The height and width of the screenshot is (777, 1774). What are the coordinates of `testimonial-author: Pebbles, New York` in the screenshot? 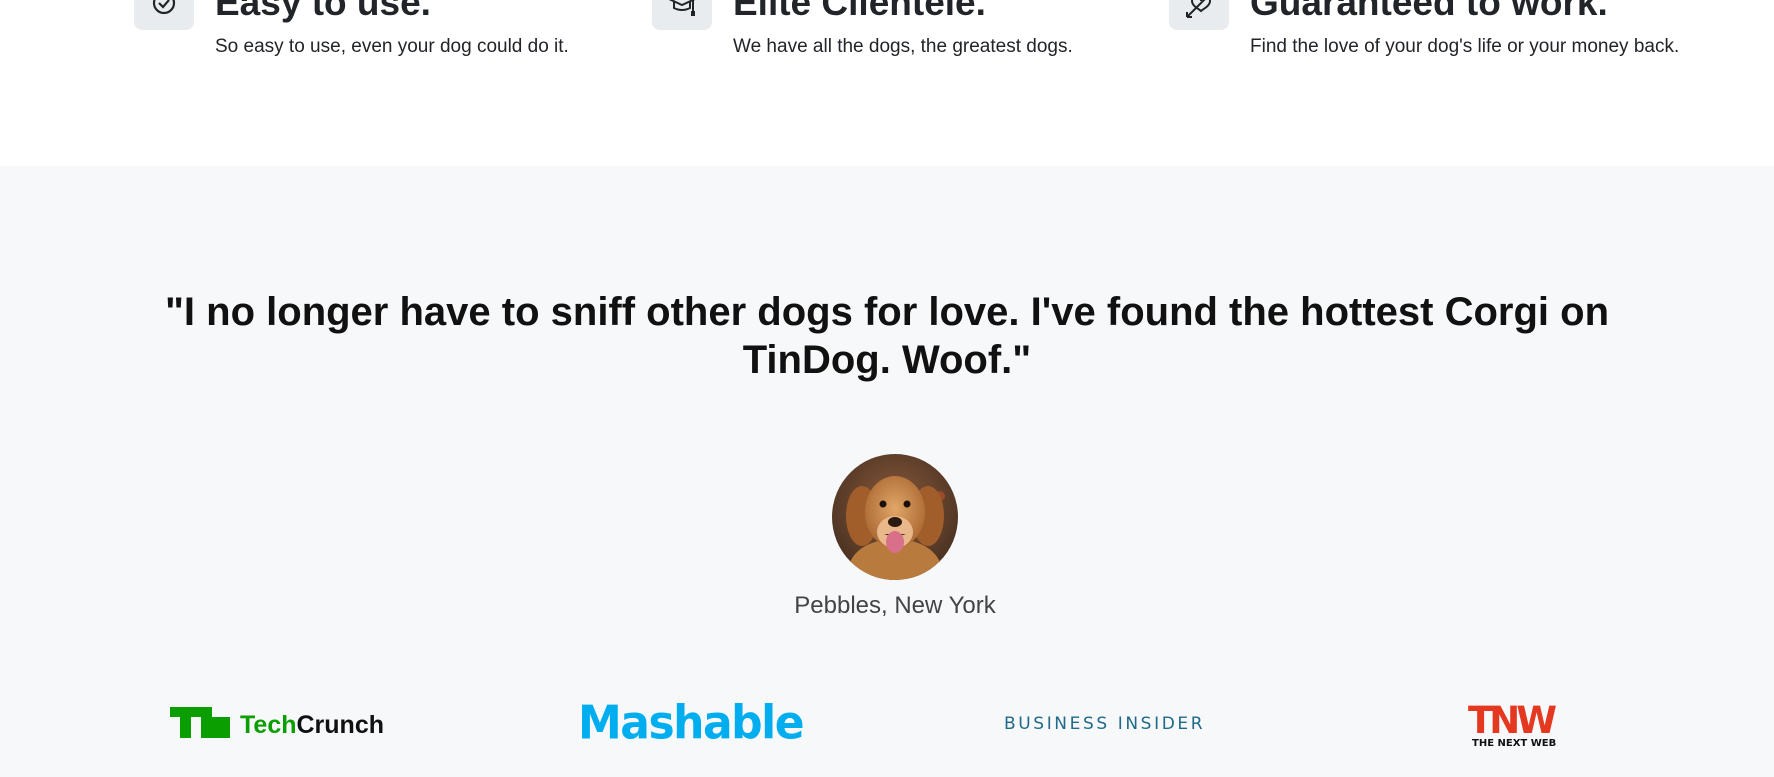 It's located at (895, 605).